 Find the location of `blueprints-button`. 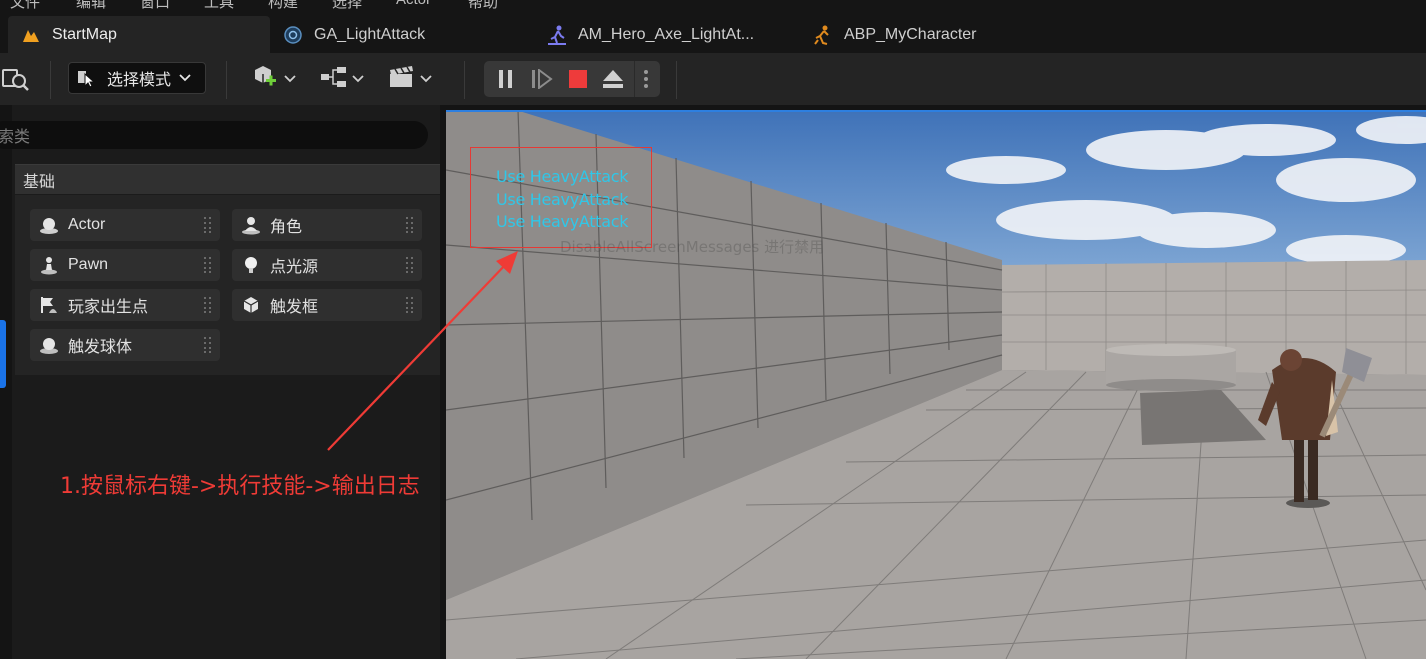

blueprints-button is located at coordinates (342, 79).